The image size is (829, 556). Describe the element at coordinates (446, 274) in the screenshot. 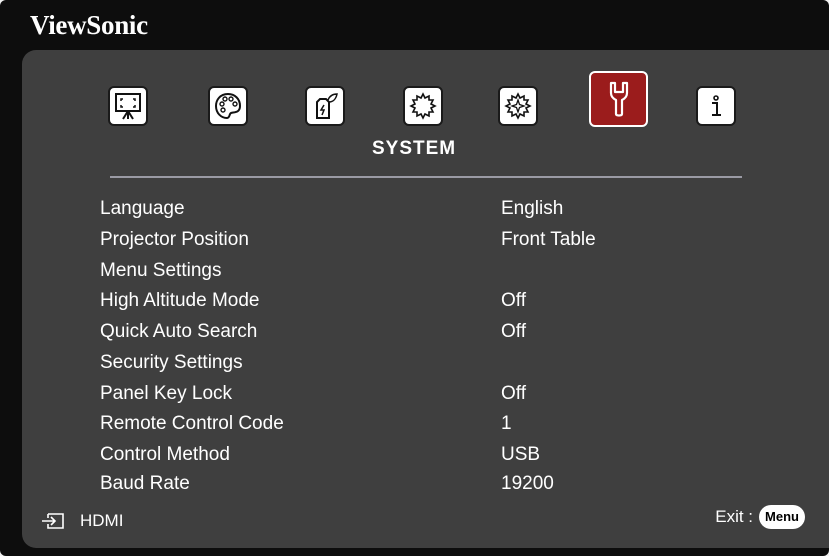

I see `menu-item-menu-settings: Menu Settings` at that location.